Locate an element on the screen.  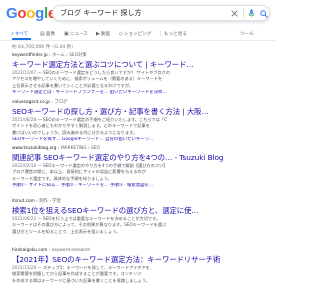
snippet-line: — SEOを行う上では重要なキーワードを決めることが大切です。 is located at coordinates (98, 218).